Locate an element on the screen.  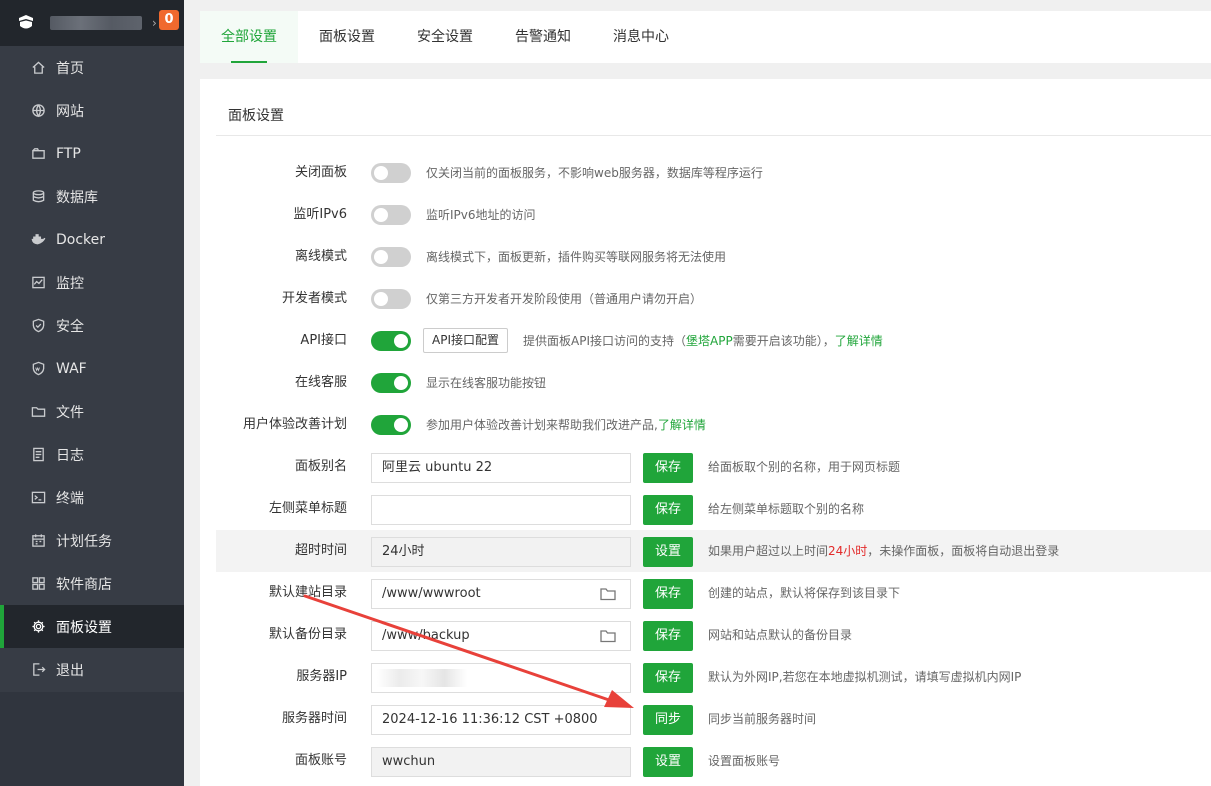
logo-icon is located at coordinates (26, 23).